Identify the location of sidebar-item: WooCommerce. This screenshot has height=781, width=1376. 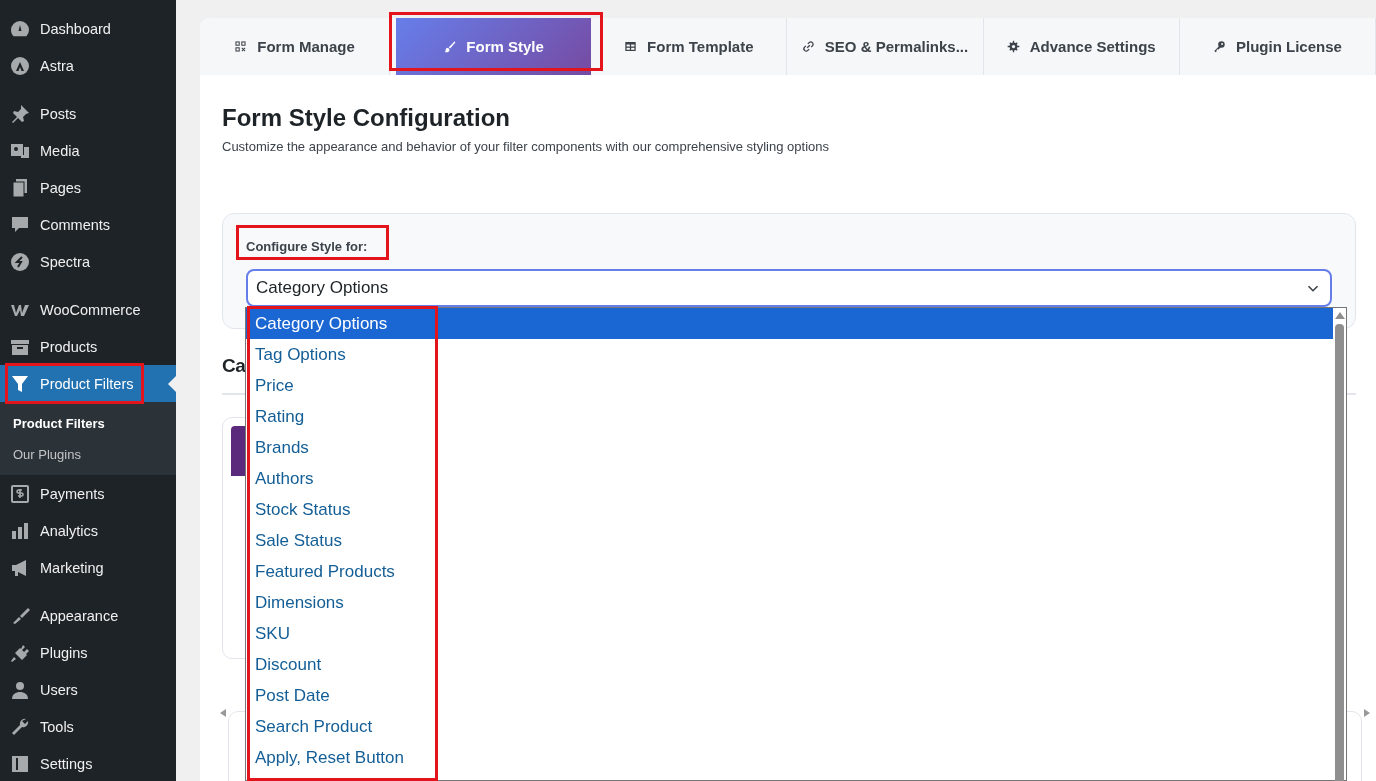
(88, 309).